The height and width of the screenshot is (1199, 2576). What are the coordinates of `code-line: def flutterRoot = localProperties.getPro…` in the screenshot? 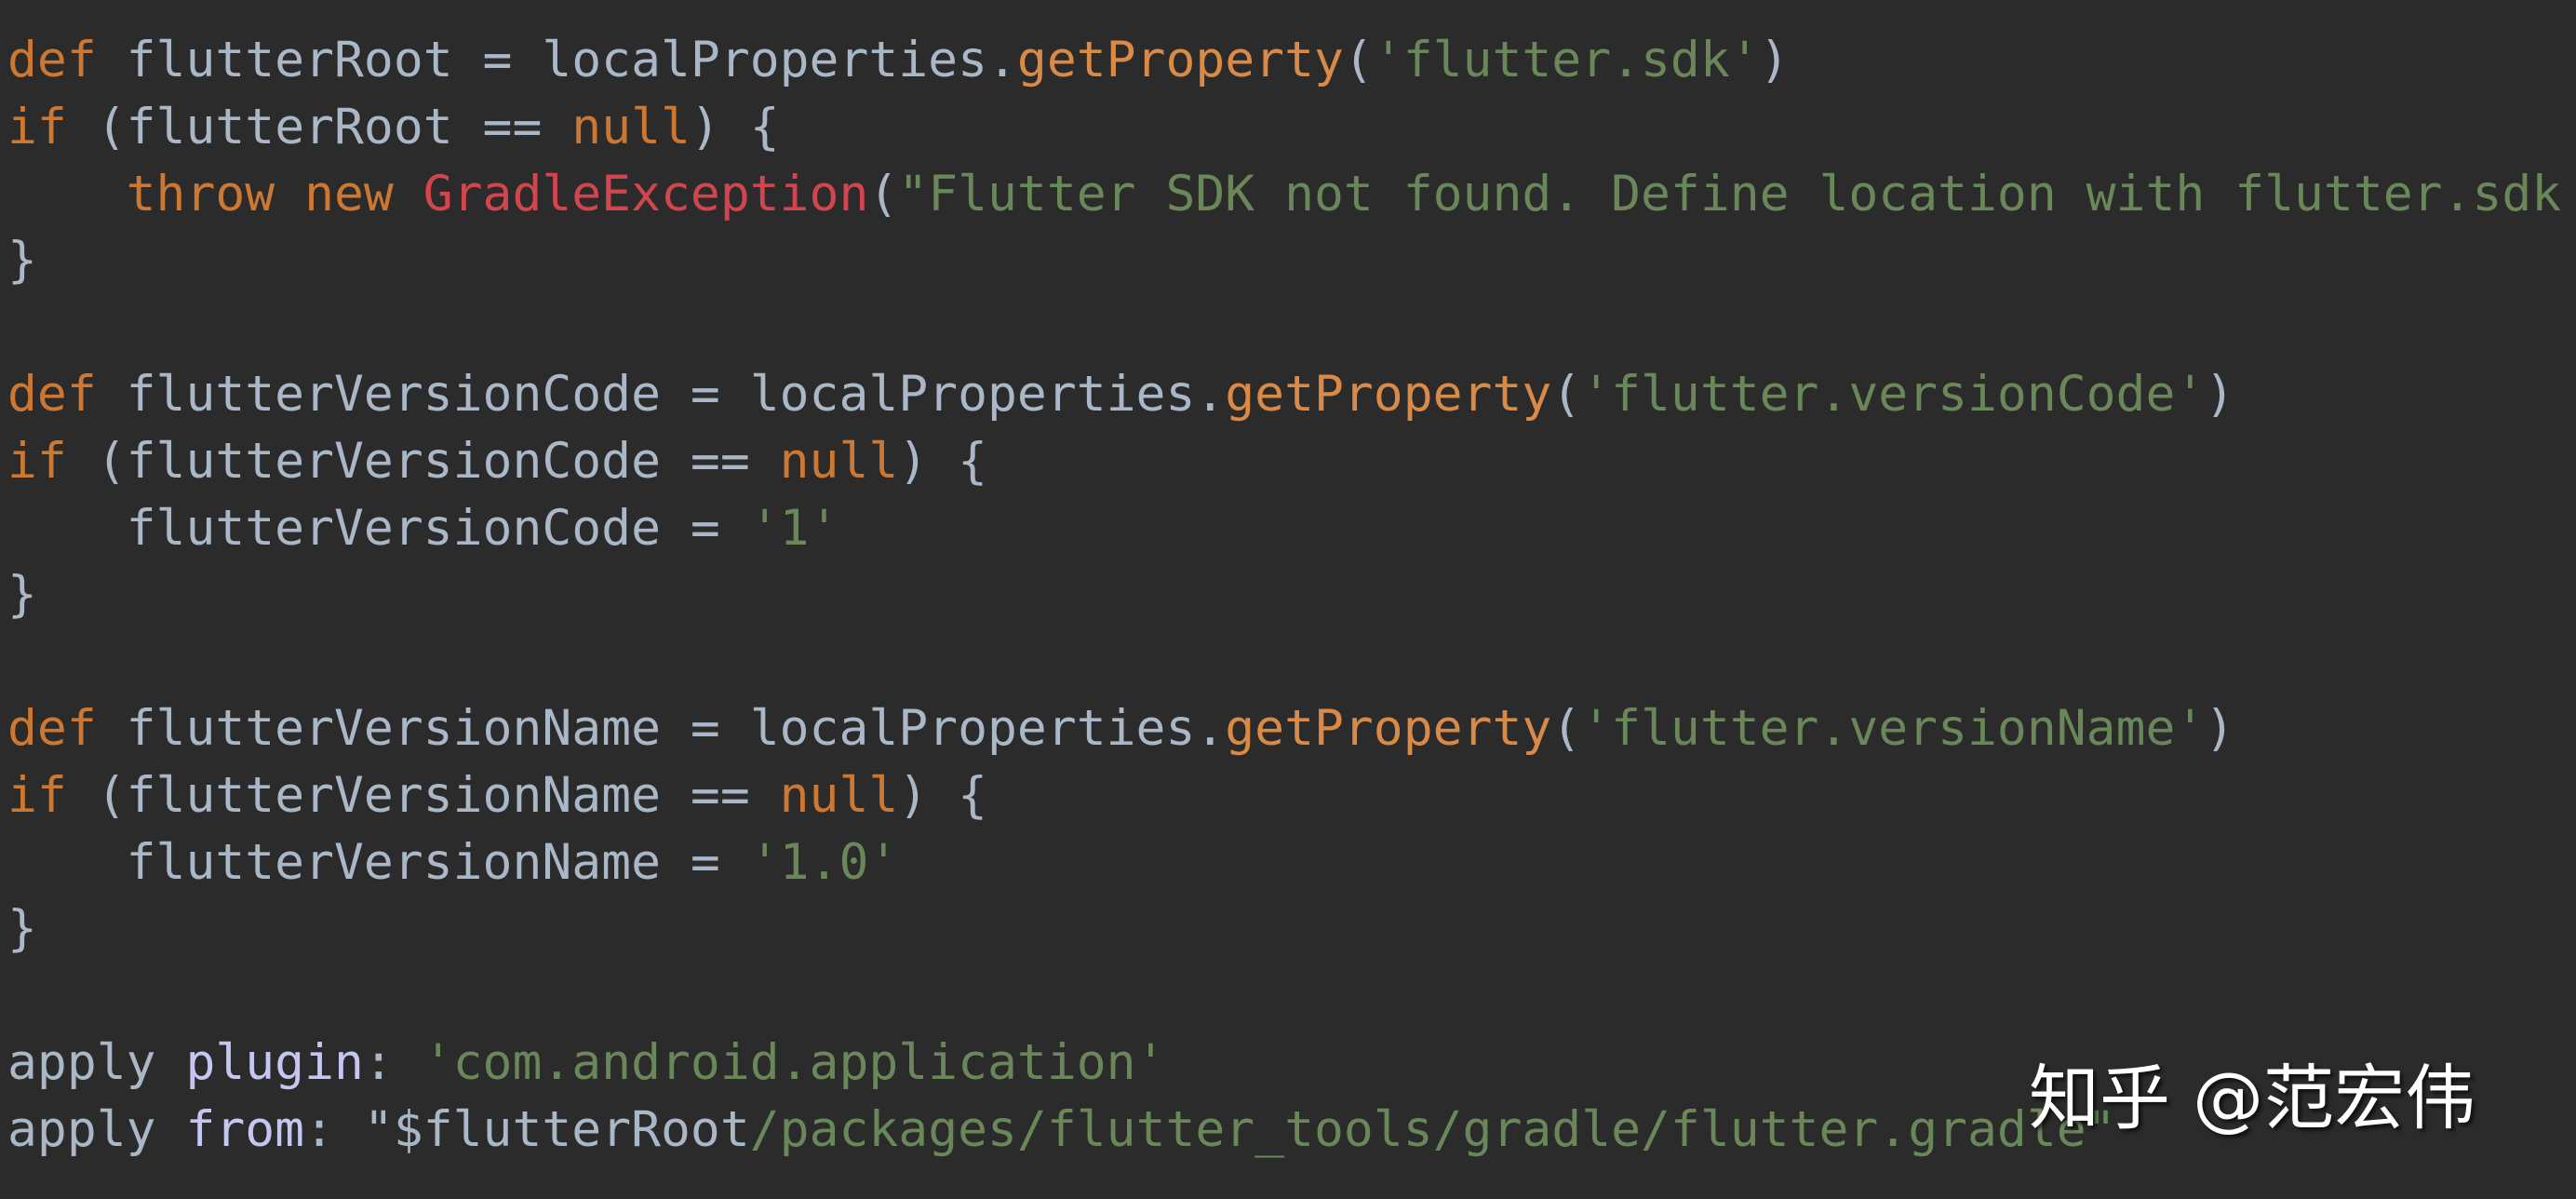 It's located at (1291, 61).